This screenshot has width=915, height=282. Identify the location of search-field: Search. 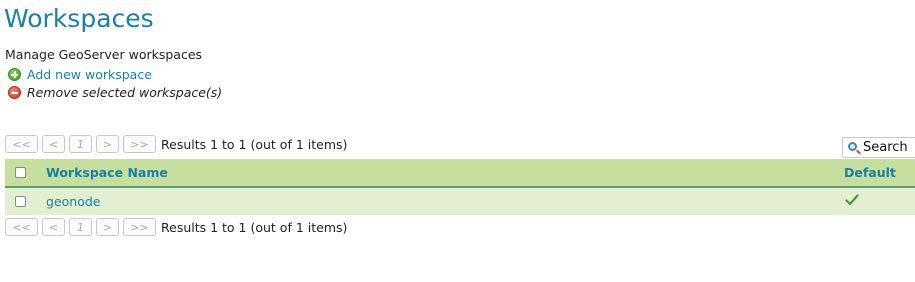
(878, 147).